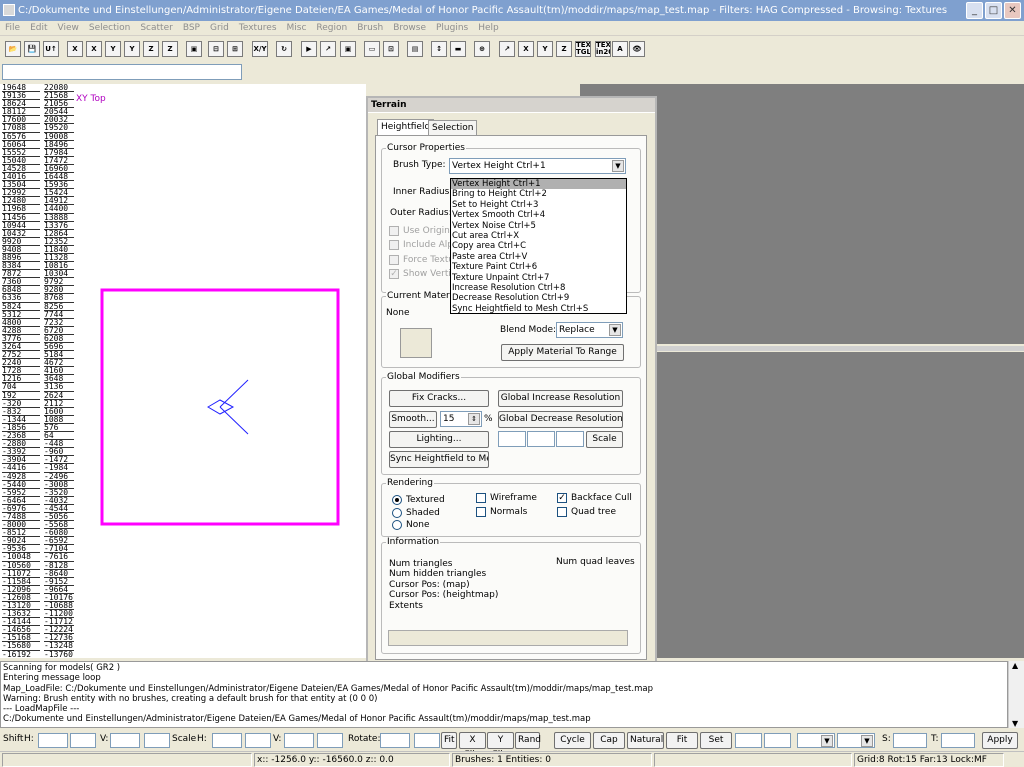  What do you see at coordinates (109, 28) in the screenshot?
I see `menu-item-selection: Selection` at bounding box center [109, 28].